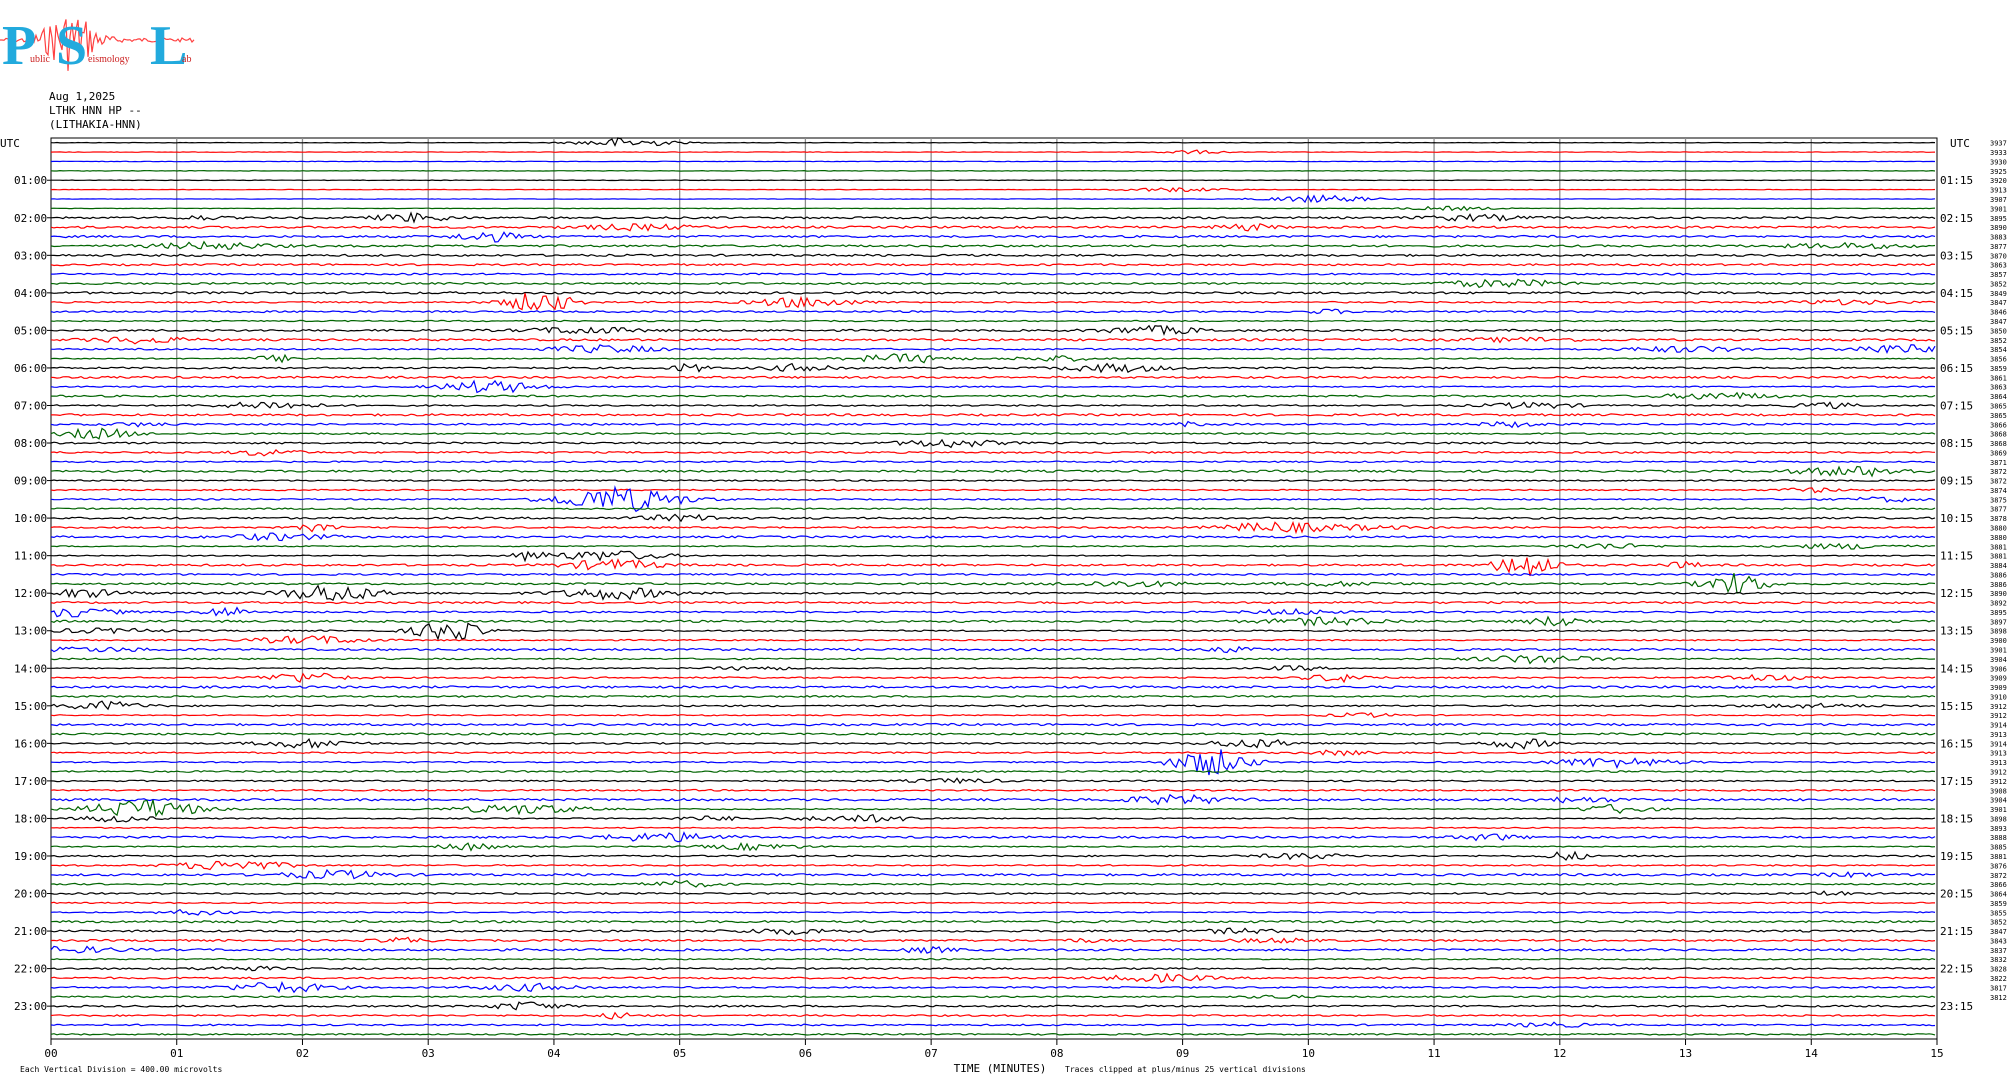  Describe the element at coordinates (1956, 481) in the screenshot. I see `hour-label-right: 09:15` at that location.